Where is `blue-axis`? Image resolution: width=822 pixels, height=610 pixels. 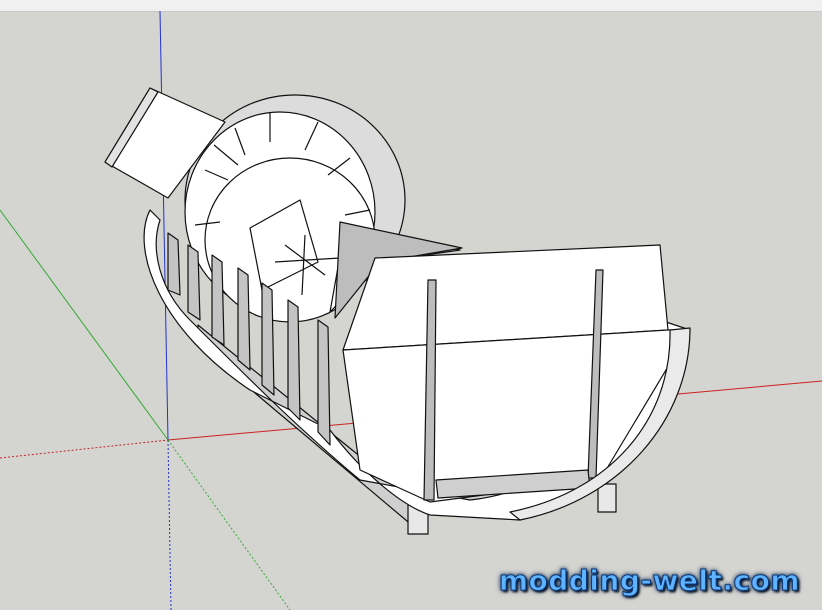 blue-axis is located at coordinates (164, 226).